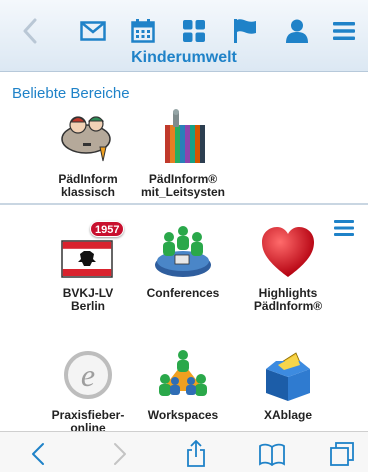 The width and height of the screenshot is (368, 472). I want to click on books-icon, so click(183, 137).